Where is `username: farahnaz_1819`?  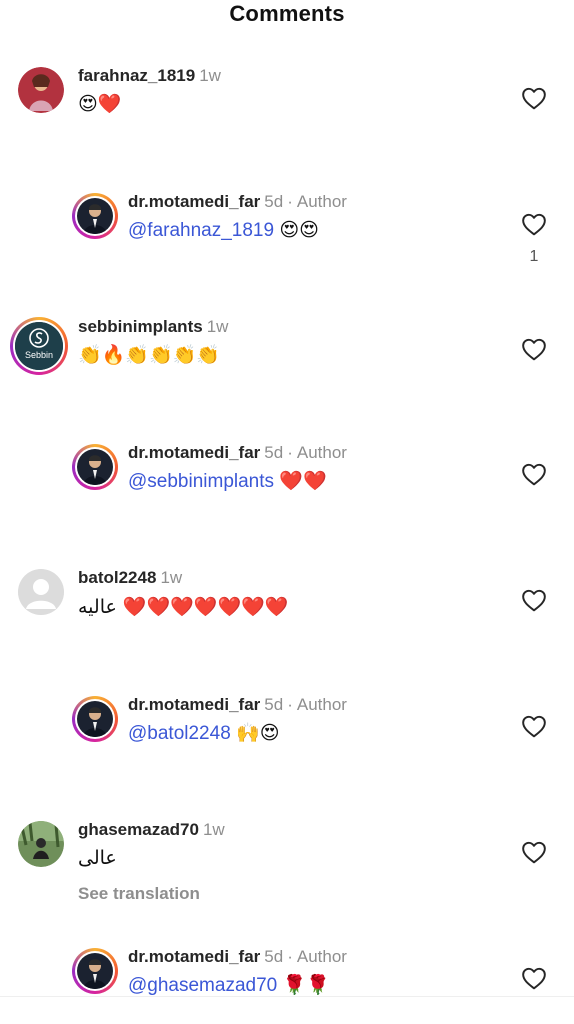
username: farahnaz_1819 is located at coordinates (136, 75).